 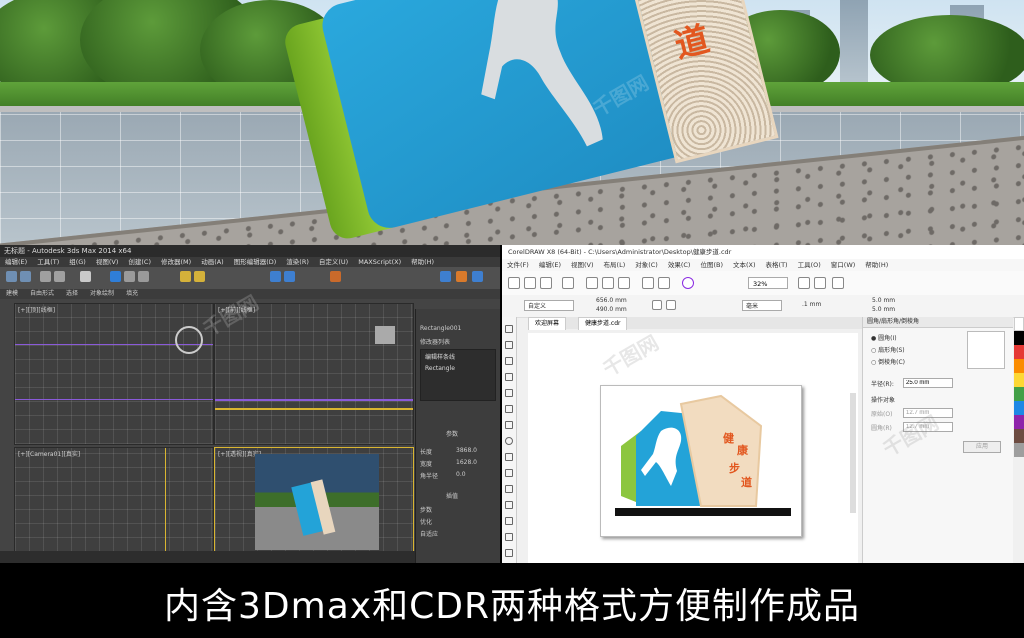 What do you see at coordinates (1019, 380) in the screenshot?
I see `swatch-yellow` at bounding box center [1019, 380].